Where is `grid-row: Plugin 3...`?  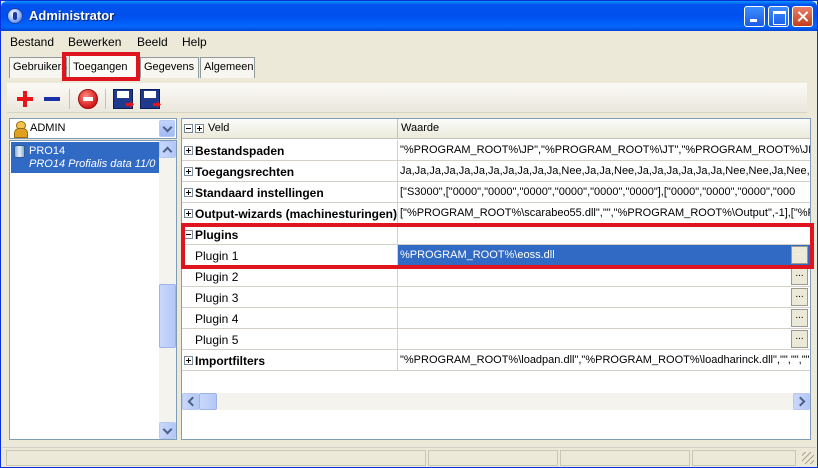 grid-row: Plugin 3... is located at coordinates (496, 297).